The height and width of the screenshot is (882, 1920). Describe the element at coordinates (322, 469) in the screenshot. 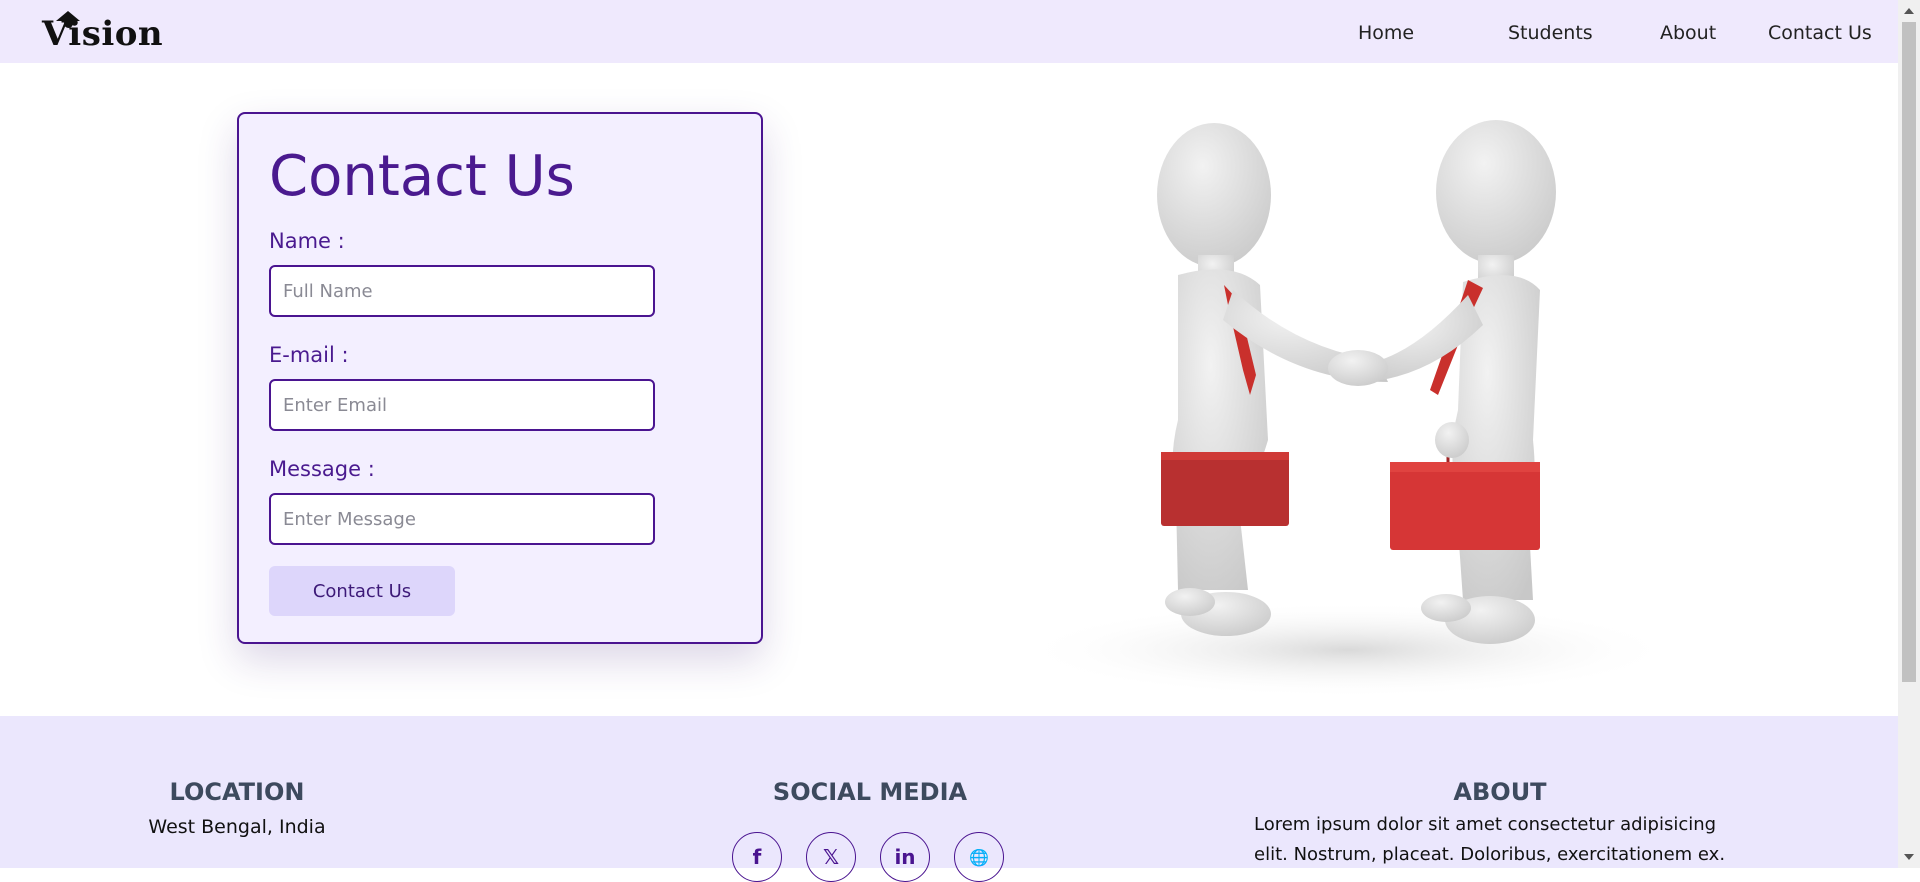

I see `message-label: Message :` at that location.